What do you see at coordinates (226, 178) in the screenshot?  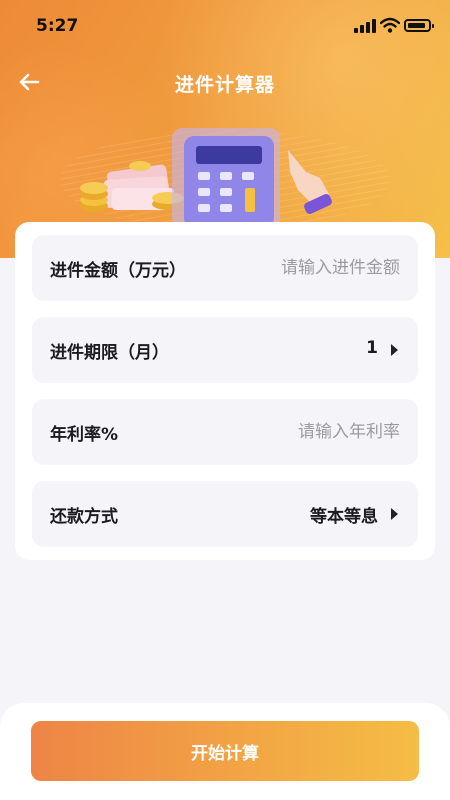 I see `calculator-icon` at bounding box center [226, 178].